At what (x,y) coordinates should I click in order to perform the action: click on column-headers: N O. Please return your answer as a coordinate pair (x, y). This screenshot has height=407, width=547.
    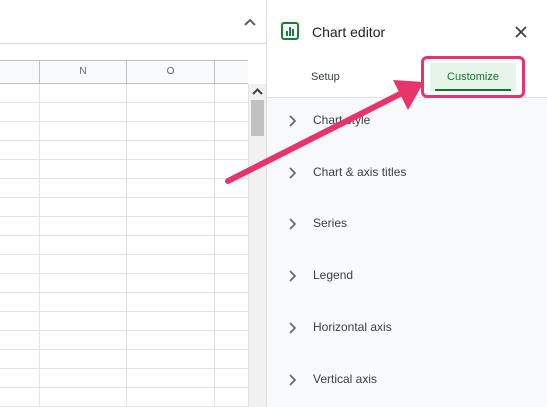
    Looking at the image, I should click on (124, 72).